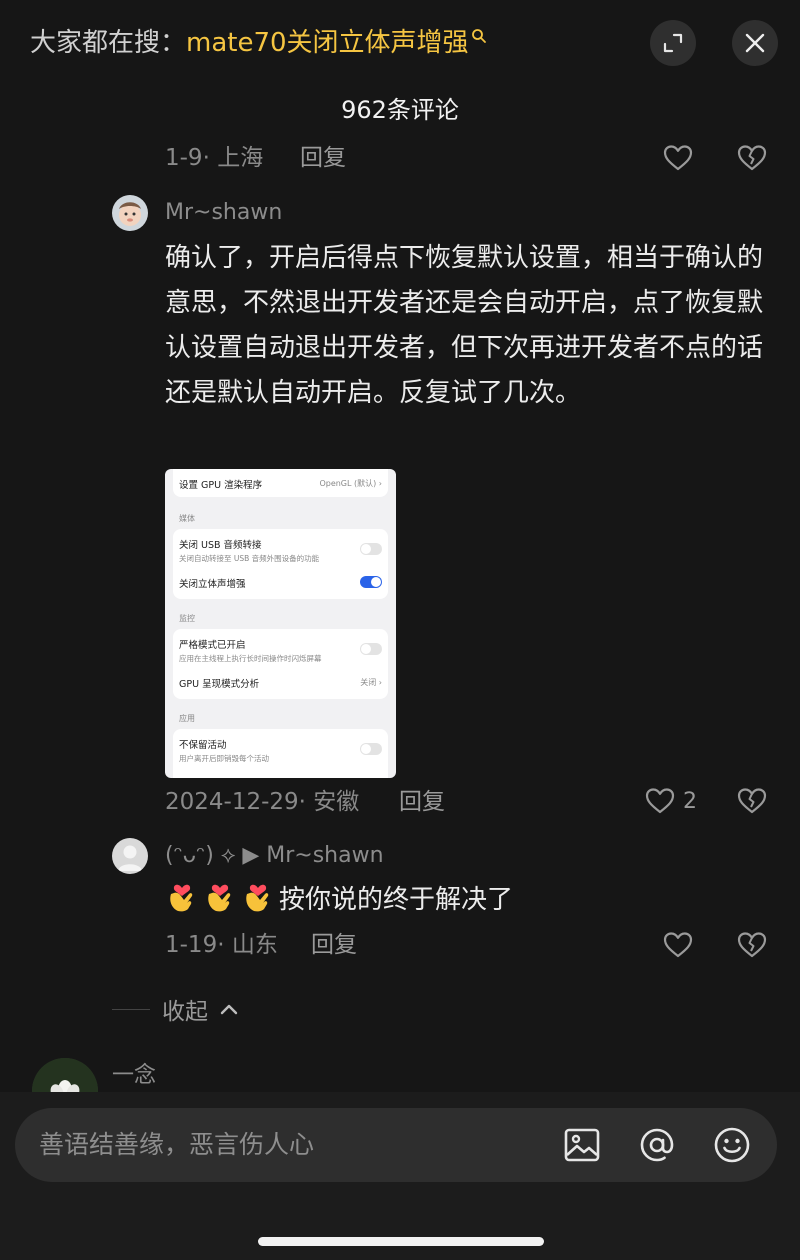  Describe the element at coordinates (327, 43) in the screenshot. I see `search-suggestion-query: mate70关闭立体声增强` at that location.